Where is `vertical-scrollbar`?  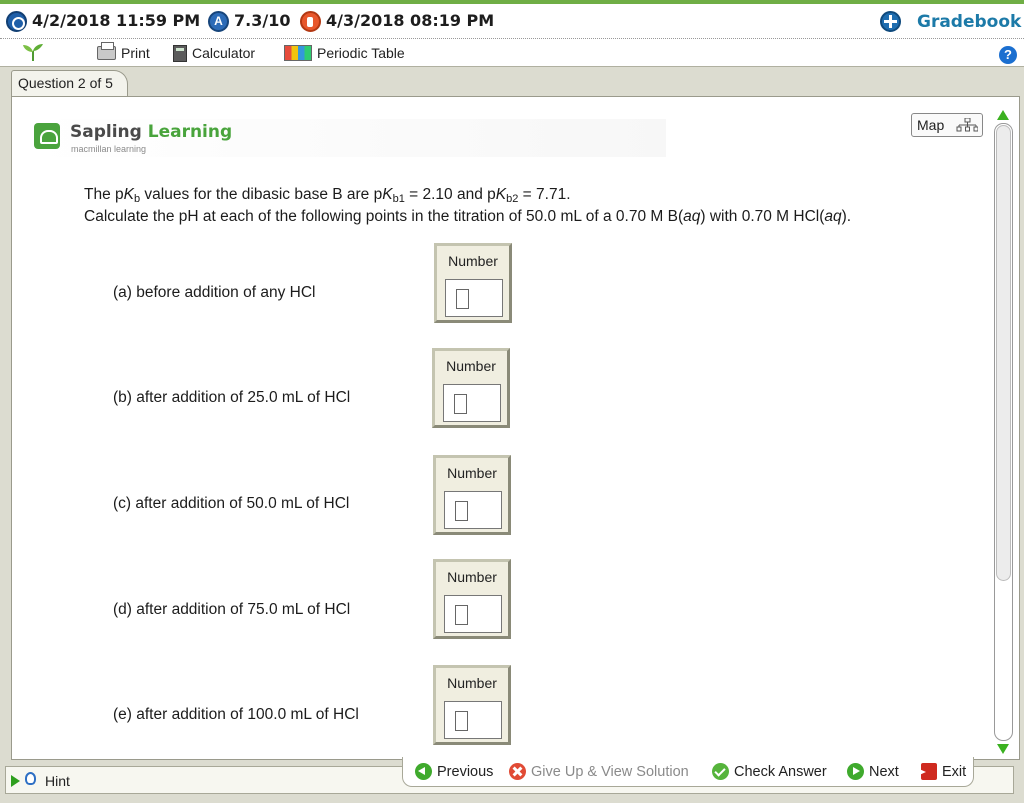
vertical-scrollbar is located at coordinates (1004, 432).